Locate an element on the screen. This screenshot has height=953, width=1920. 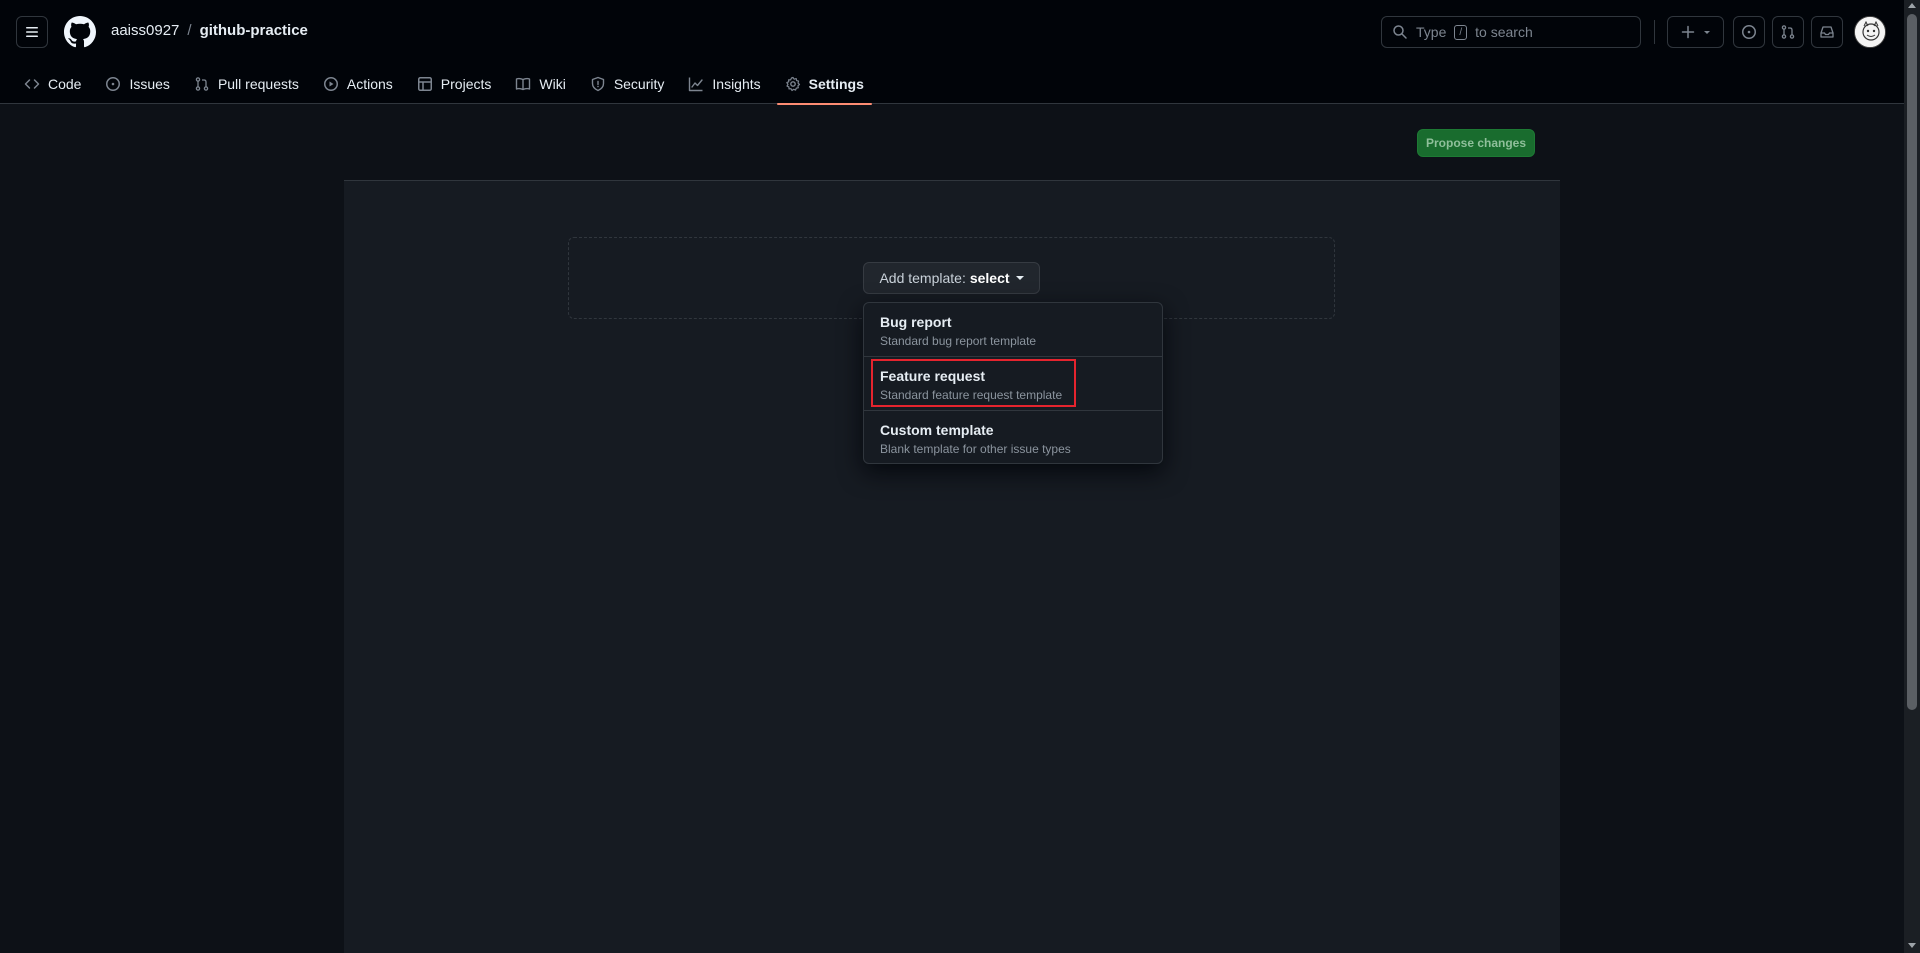
hamburger-icon is located at coordinates (32, 32).